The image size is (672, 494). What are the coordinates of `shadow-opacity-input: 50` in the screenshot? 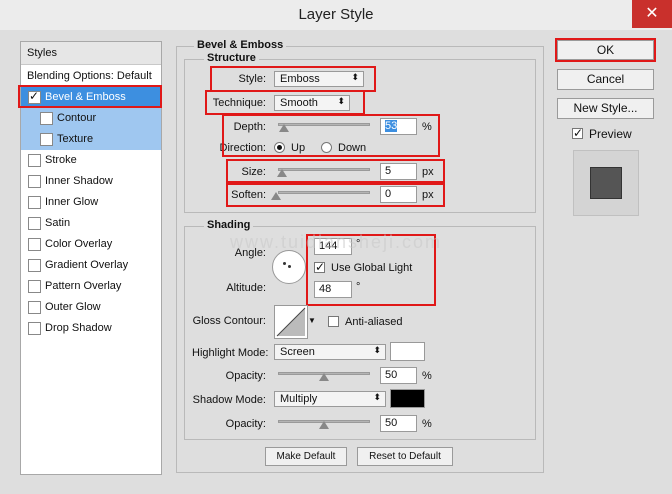 It's located at (398, 423).